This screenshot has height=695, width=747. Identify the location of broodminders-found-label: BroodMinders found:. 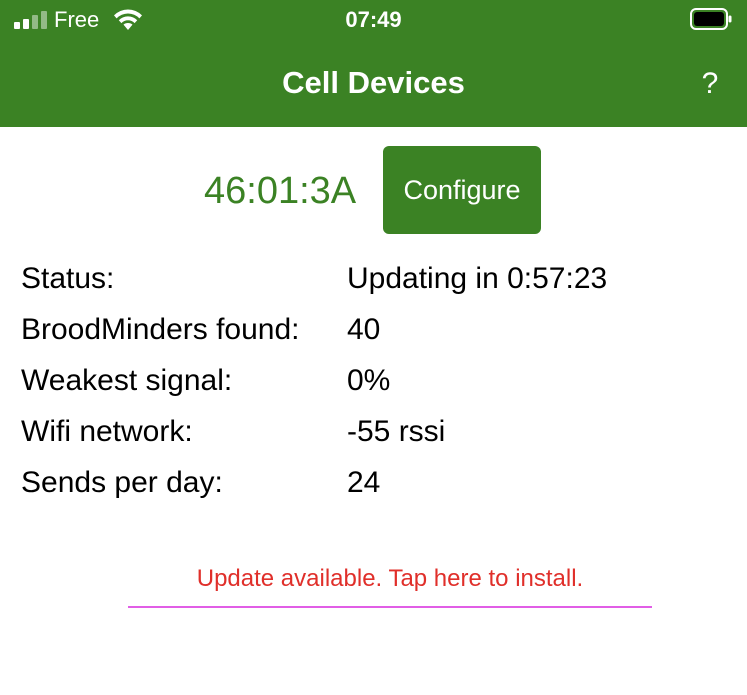
(160, 329).